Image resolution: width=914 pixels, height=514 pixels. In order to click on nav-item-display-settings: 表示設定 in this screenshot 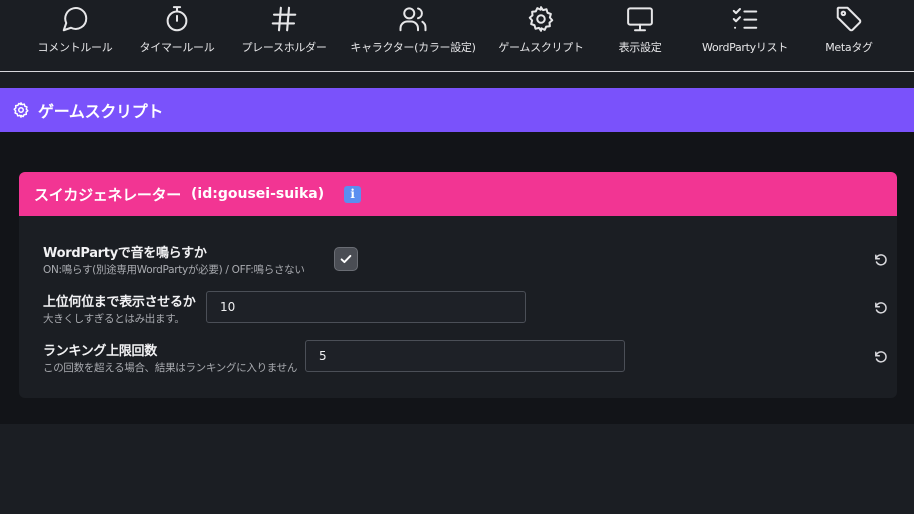, I will do `click(640, 33)`.